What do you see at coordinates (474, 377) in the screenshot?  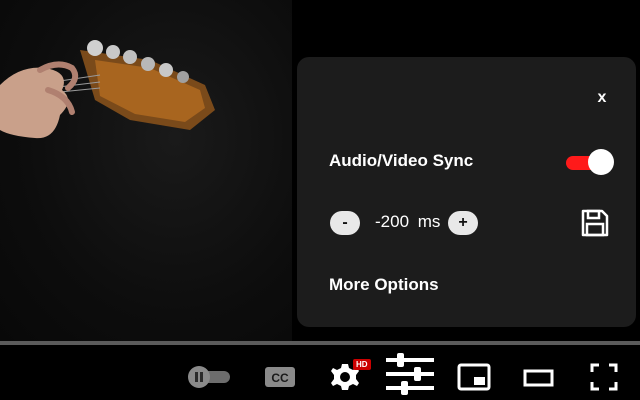 I see `miniplayer-icon` at bounding box center [474, 377].